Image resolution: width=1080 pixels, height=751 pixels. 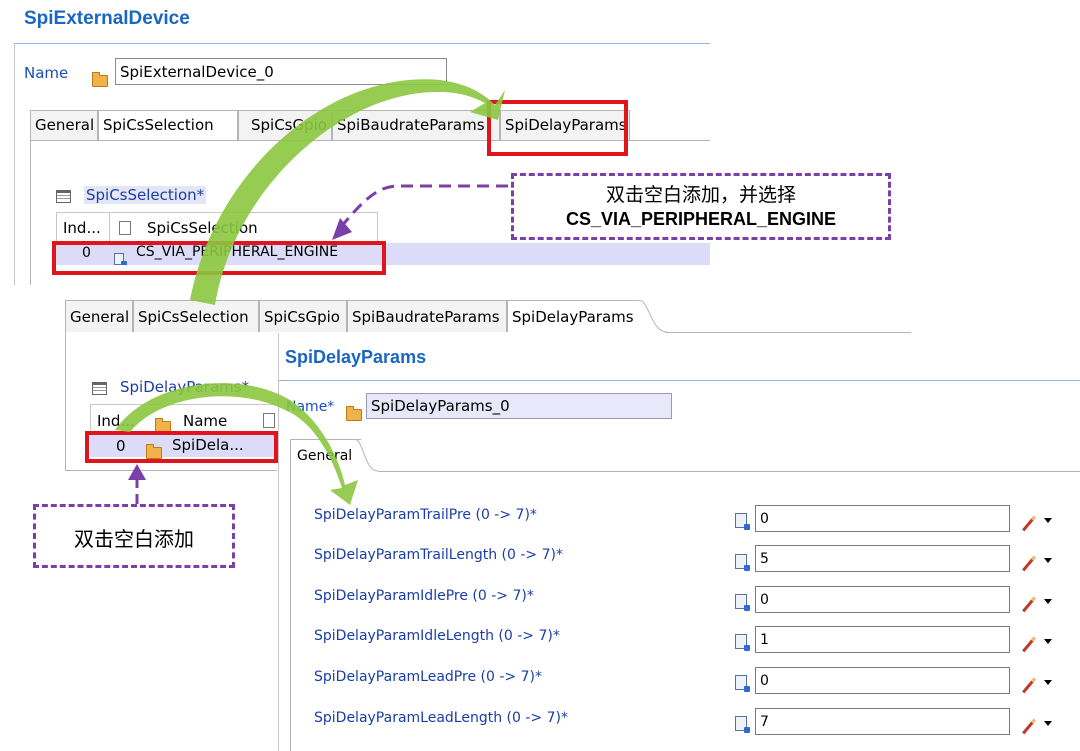 I want to click on inner-tab-curve, so click(x=366, y=455).